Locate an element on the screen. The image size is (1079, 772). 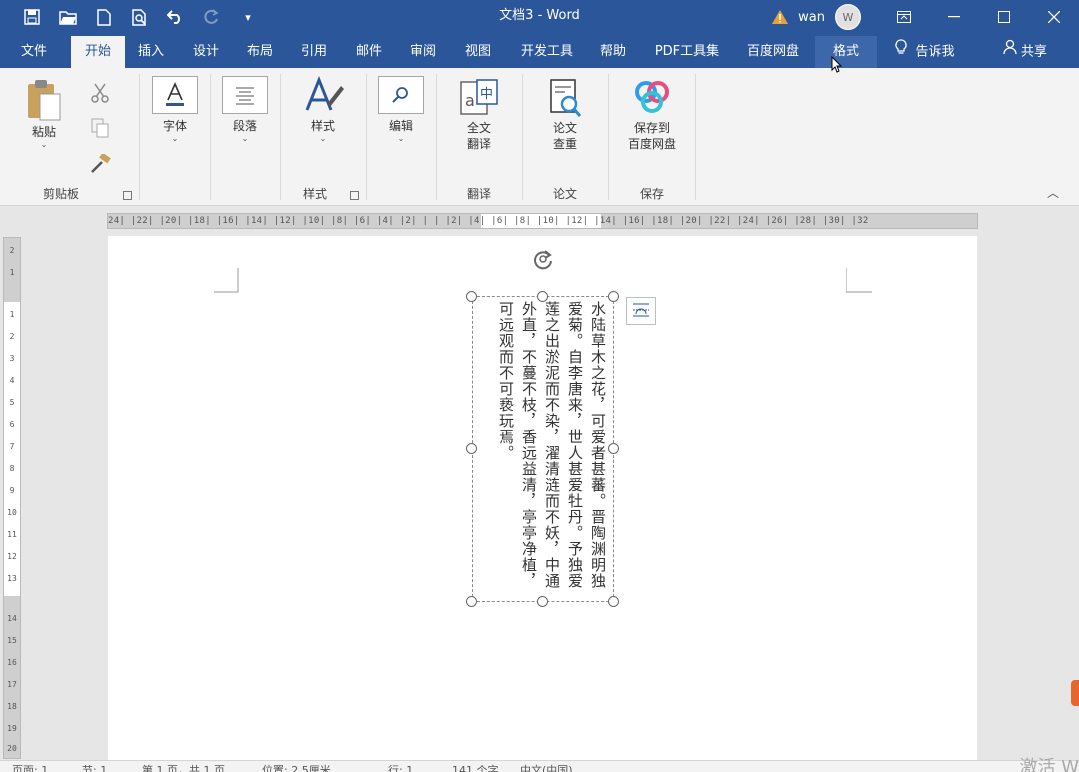
ruler-tick: 9 is located at coordinates (12, 490).